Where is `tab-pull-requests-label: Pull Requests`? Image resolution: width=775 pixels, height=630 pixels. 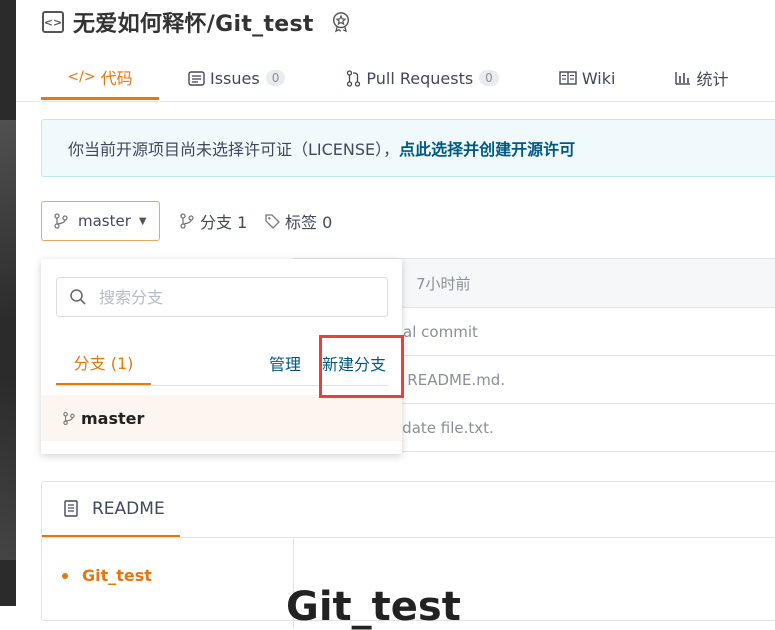
tab-pull-requests-label: Pull Requests is located at coordinates (420, 78).